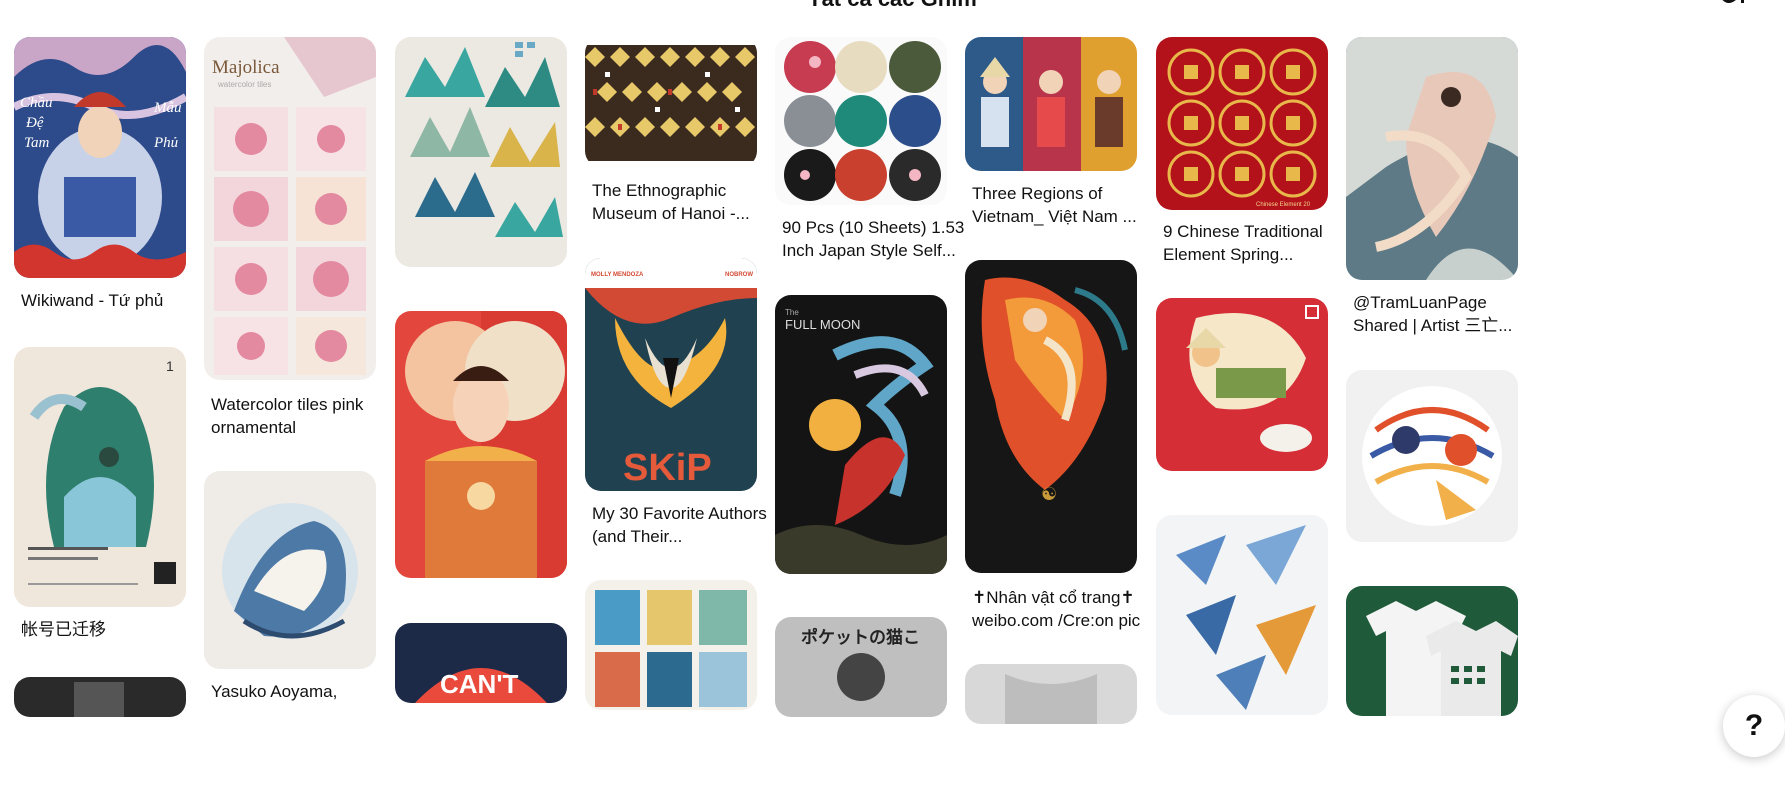  I want to click on pin-caption: Yasuko Aoyama,, so click(303, 691).